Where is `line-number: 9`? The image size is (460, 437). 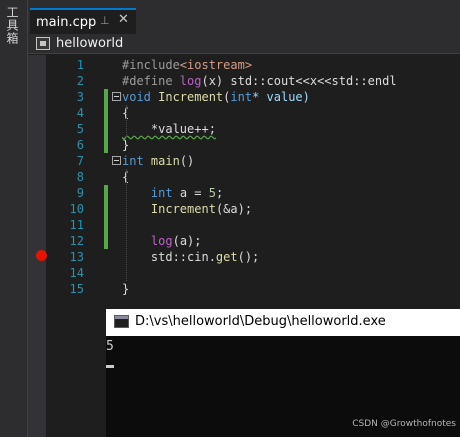
line-number: 9 is located at coordinates (80, 193).